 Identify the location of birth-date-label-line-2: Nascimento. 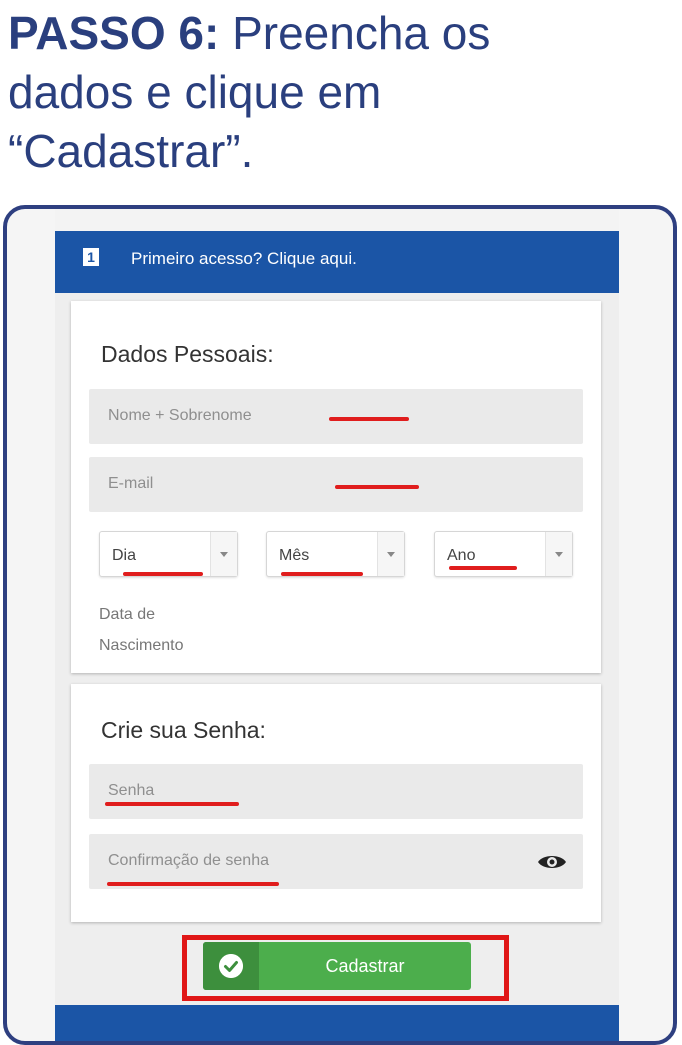
(141, 645).